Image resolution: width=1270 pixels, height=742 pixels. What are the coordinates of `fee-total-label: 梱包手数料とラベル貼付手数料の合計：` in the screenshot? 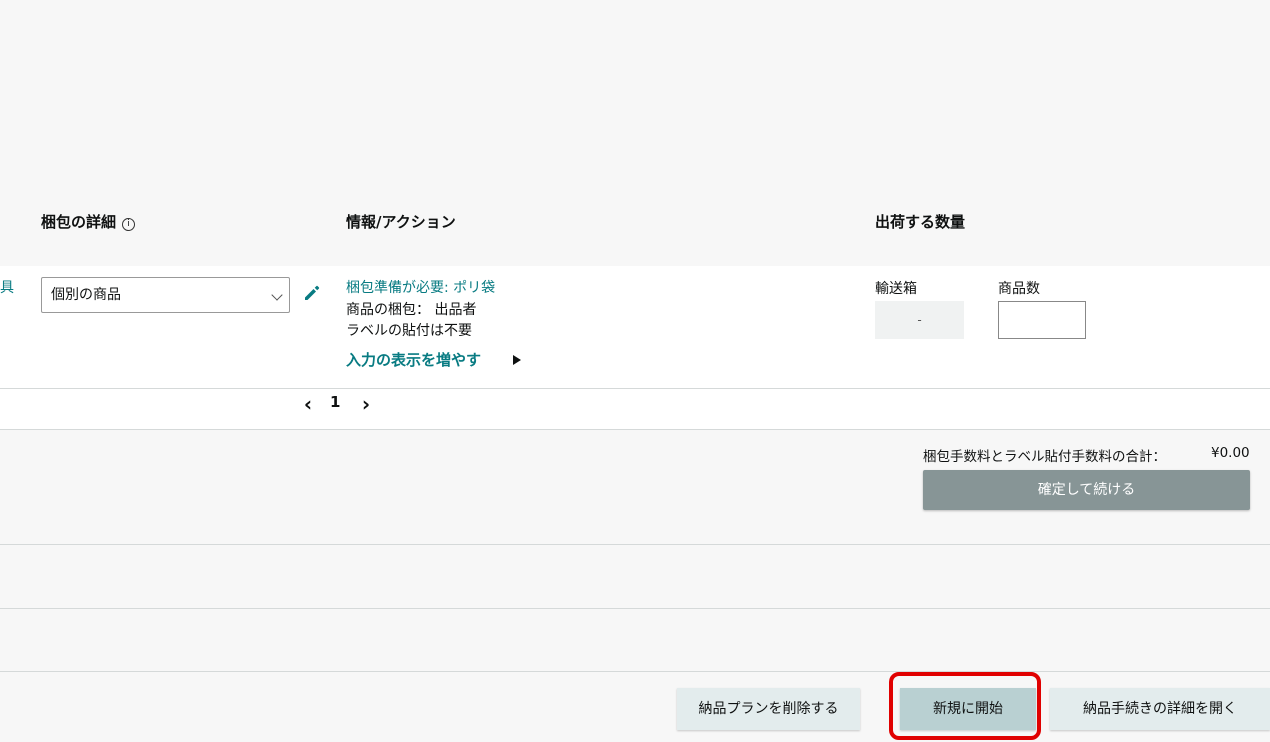 It's located at (1044, 457).